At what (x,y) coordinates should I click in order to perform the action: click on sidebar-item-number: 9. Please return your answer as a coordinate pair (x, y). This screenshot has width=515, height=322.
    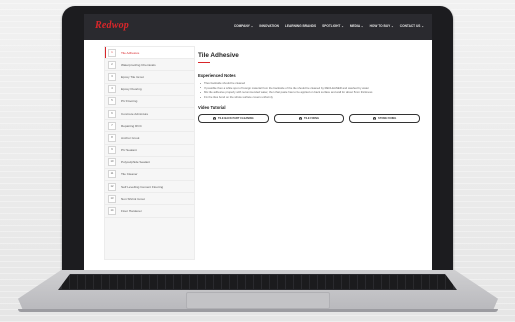
    Looking at the image, I should click on (112, 150).